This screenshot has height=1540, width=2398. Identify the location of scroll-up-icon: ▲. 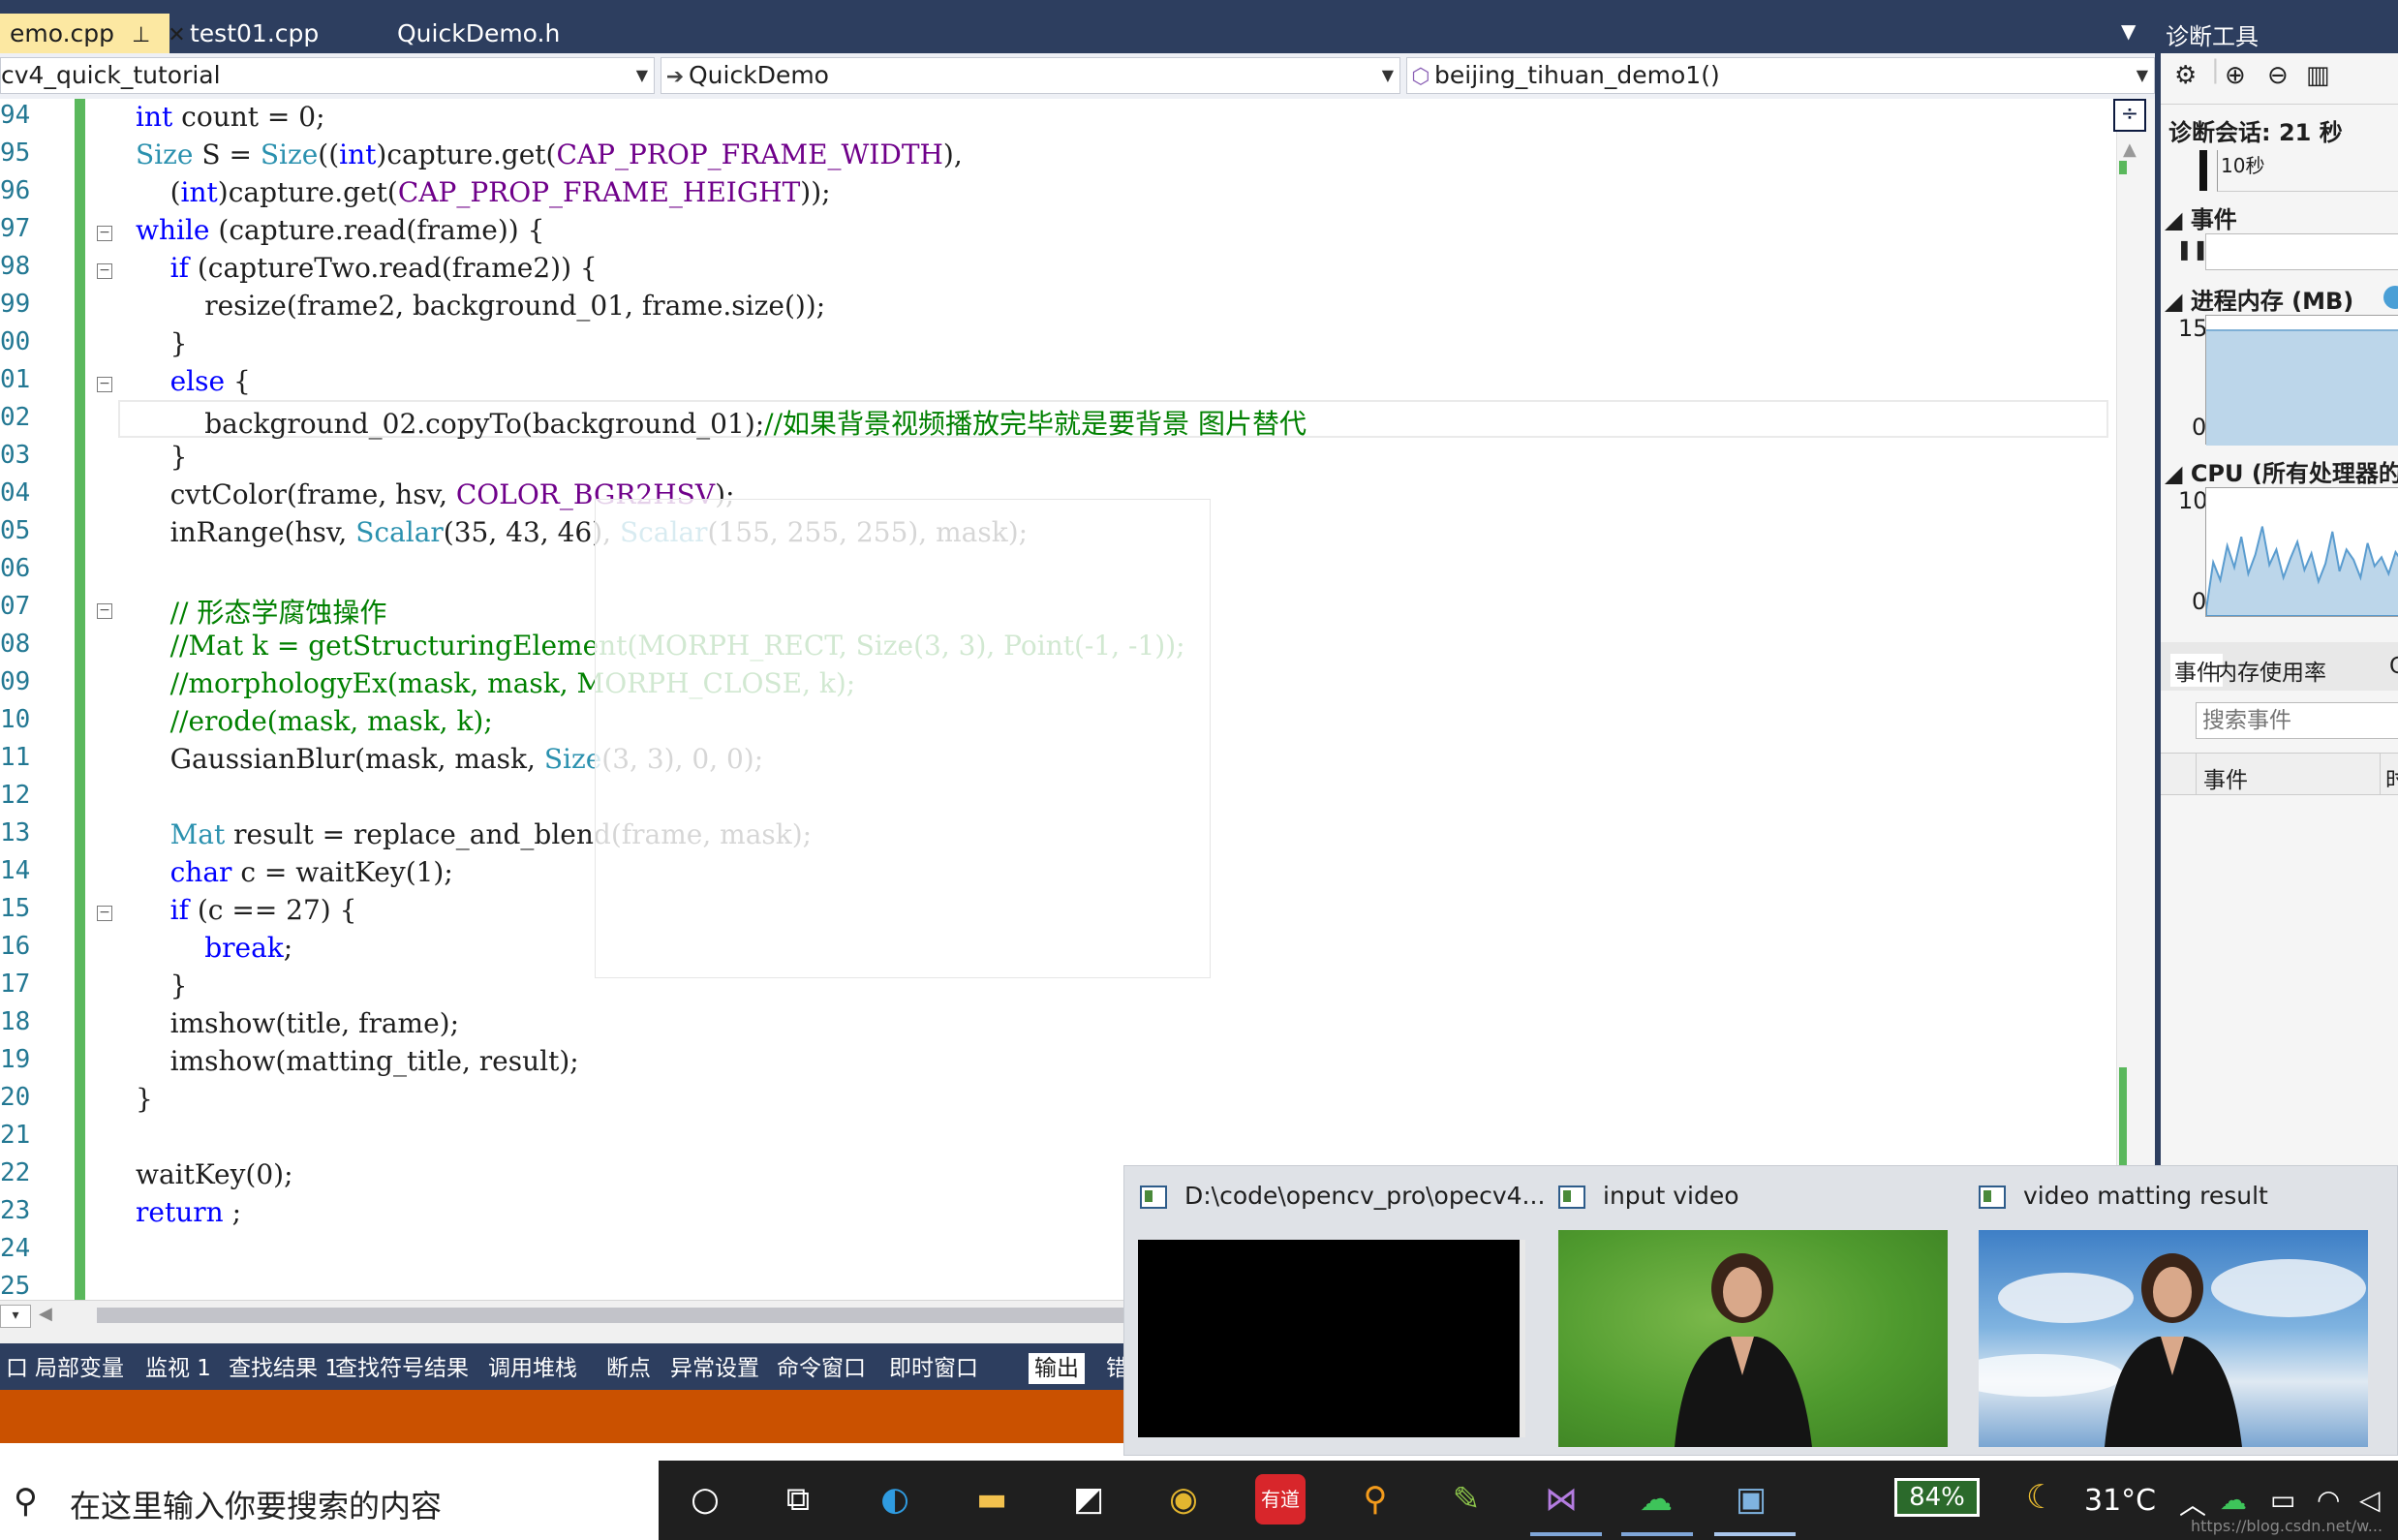
(2130, 150).